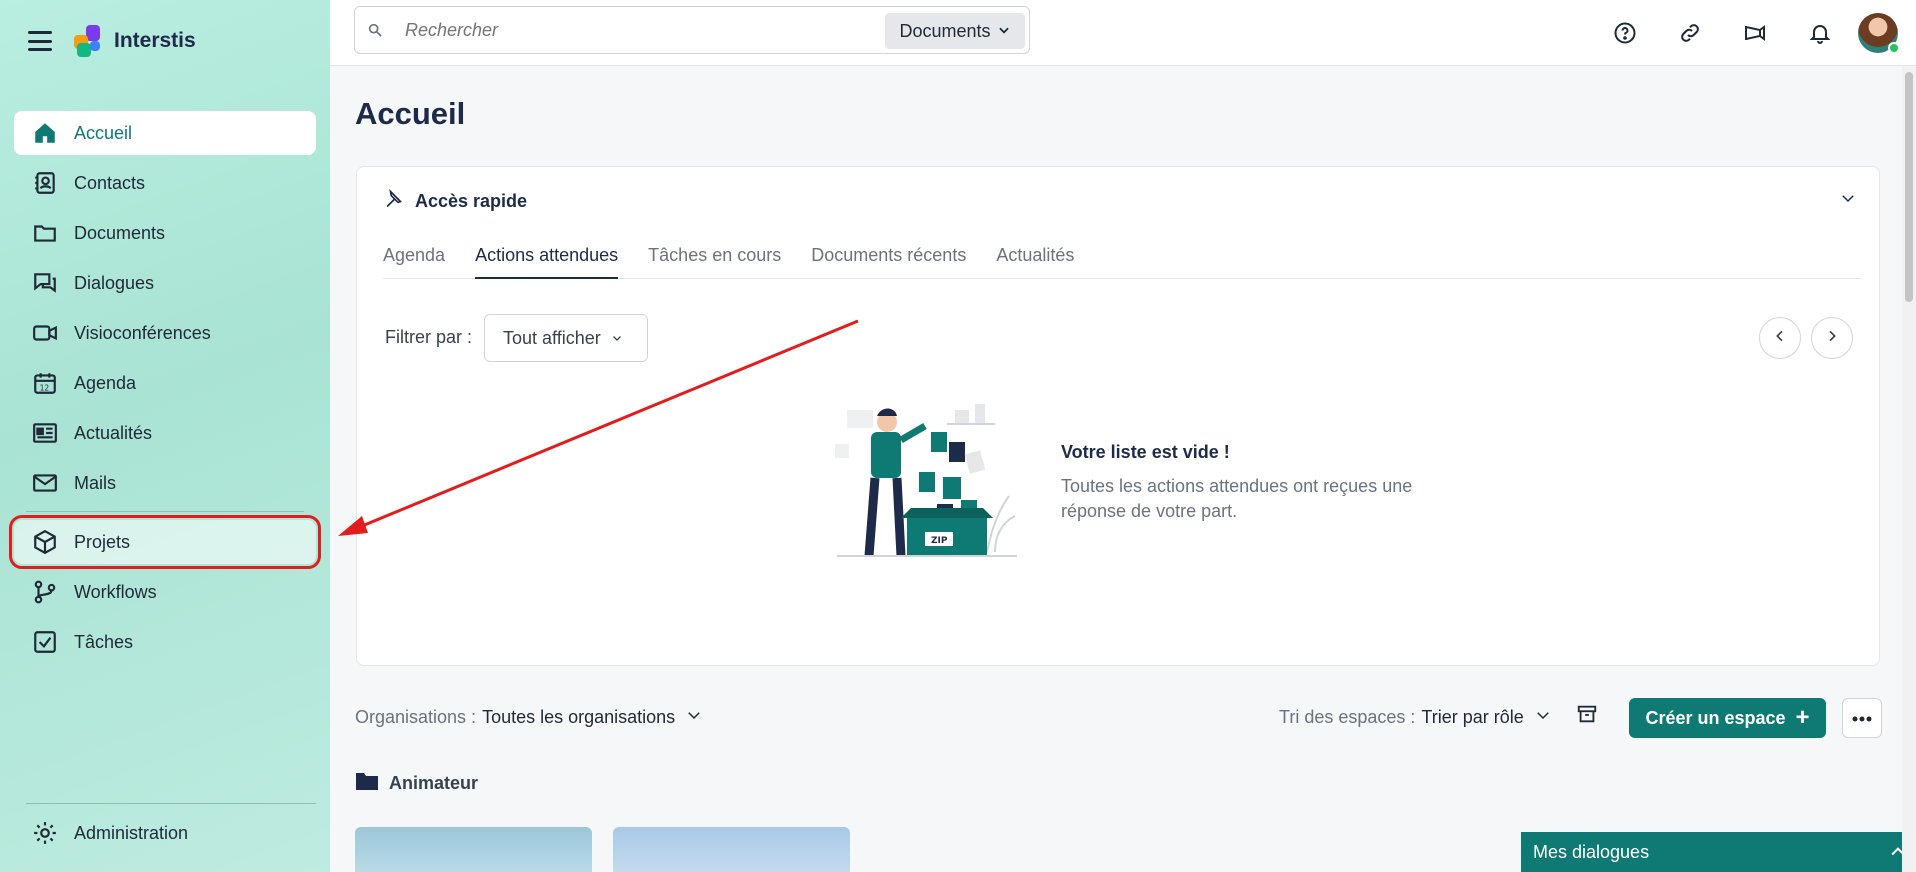 The height and width of the screenshot is (872, 1916). I want to click on tab-actualites: Actualités, so click(1035, 256).